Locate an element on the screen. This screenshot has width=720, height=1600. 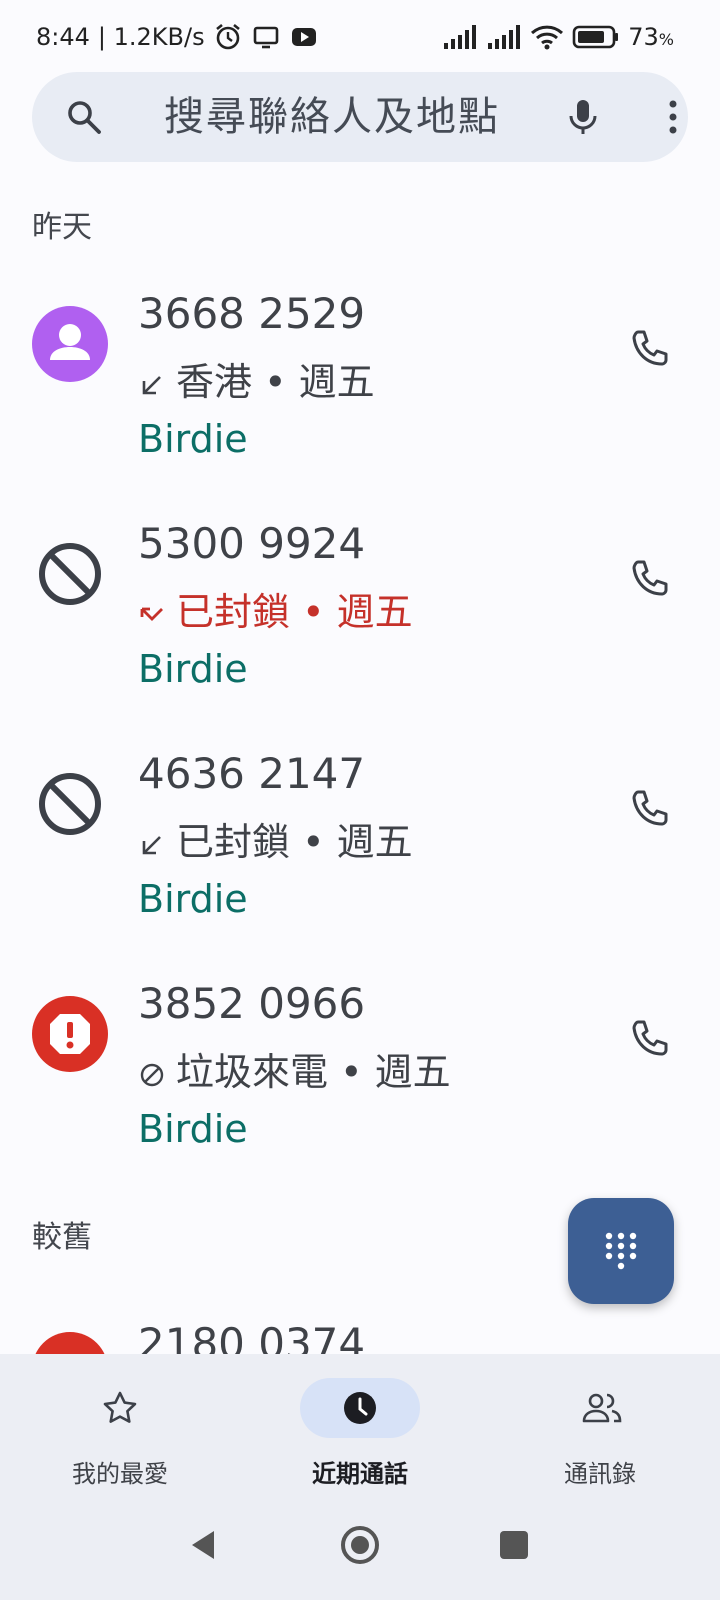
home-icon is located at coordinates (360, 1545).